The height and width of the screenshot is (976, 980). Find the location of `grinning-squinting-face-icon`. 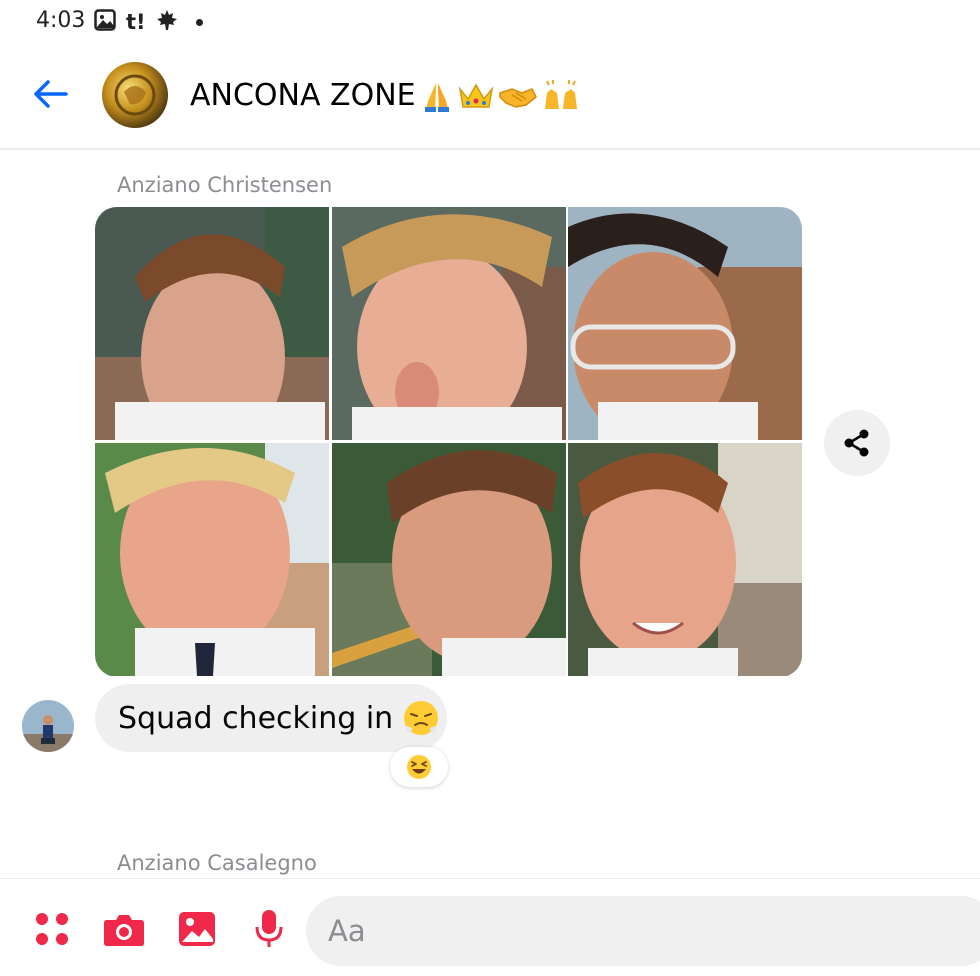

grinning-squinting-face-icon is located at coordinates (419, 767).